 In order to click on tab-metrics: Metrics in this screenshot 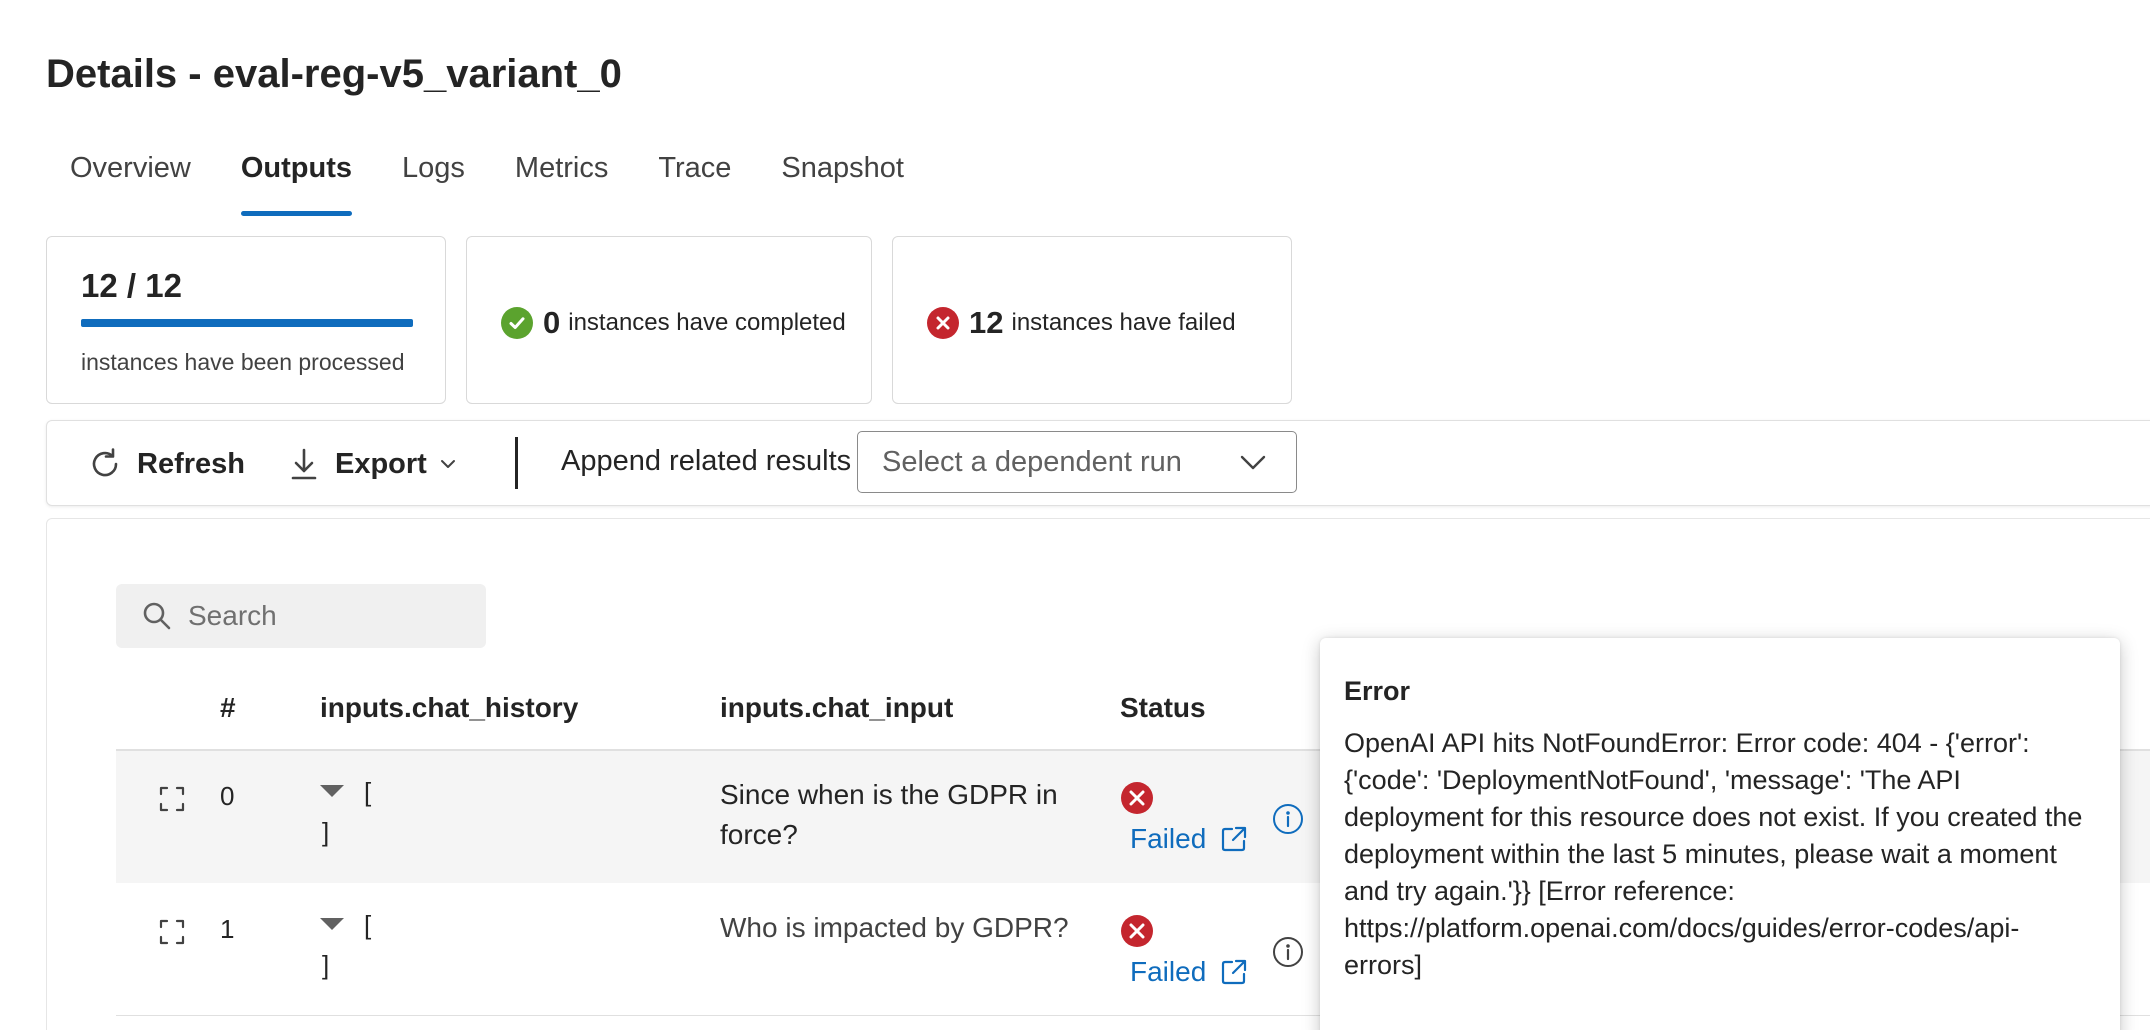, I will do `click(561, 184)`.